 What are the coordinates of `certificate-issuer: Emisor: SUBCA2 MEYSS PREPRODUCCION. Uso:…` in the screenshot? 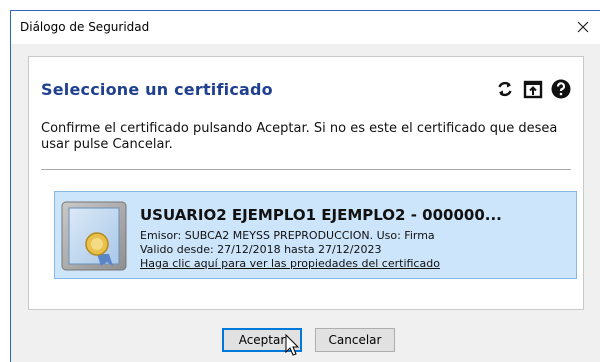 It's located at (287, 235).